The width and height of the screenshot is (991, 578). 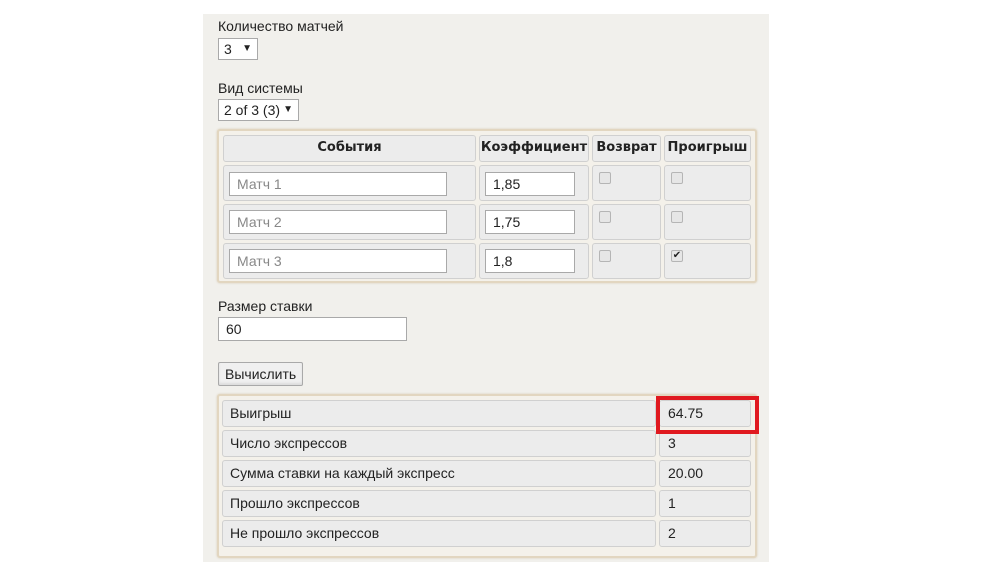 What do you see at coordinates (439, 473) in the screenshot?
I see `result-label-stake-per-express: Сумма ставки на каждый экспресс` at bounding box center [439, 473].